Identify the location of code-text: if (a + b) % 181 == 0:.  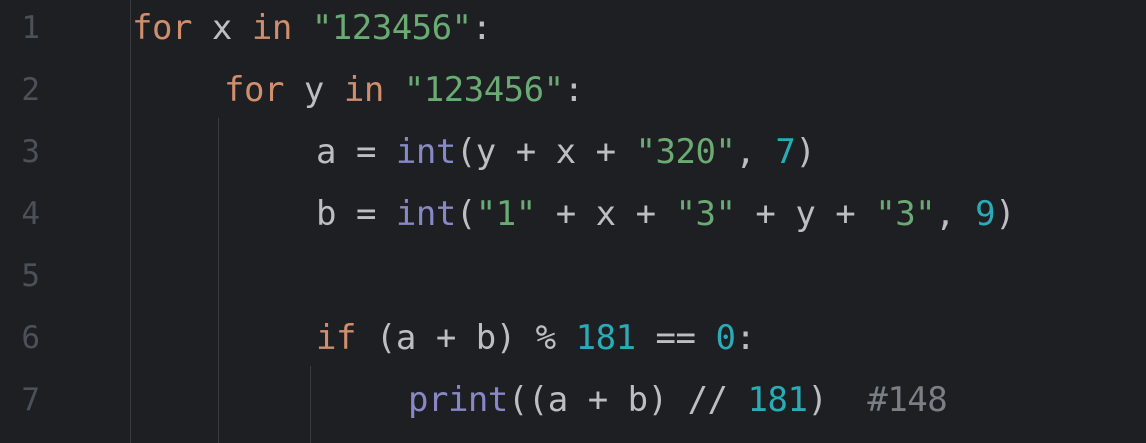
(536, 338).